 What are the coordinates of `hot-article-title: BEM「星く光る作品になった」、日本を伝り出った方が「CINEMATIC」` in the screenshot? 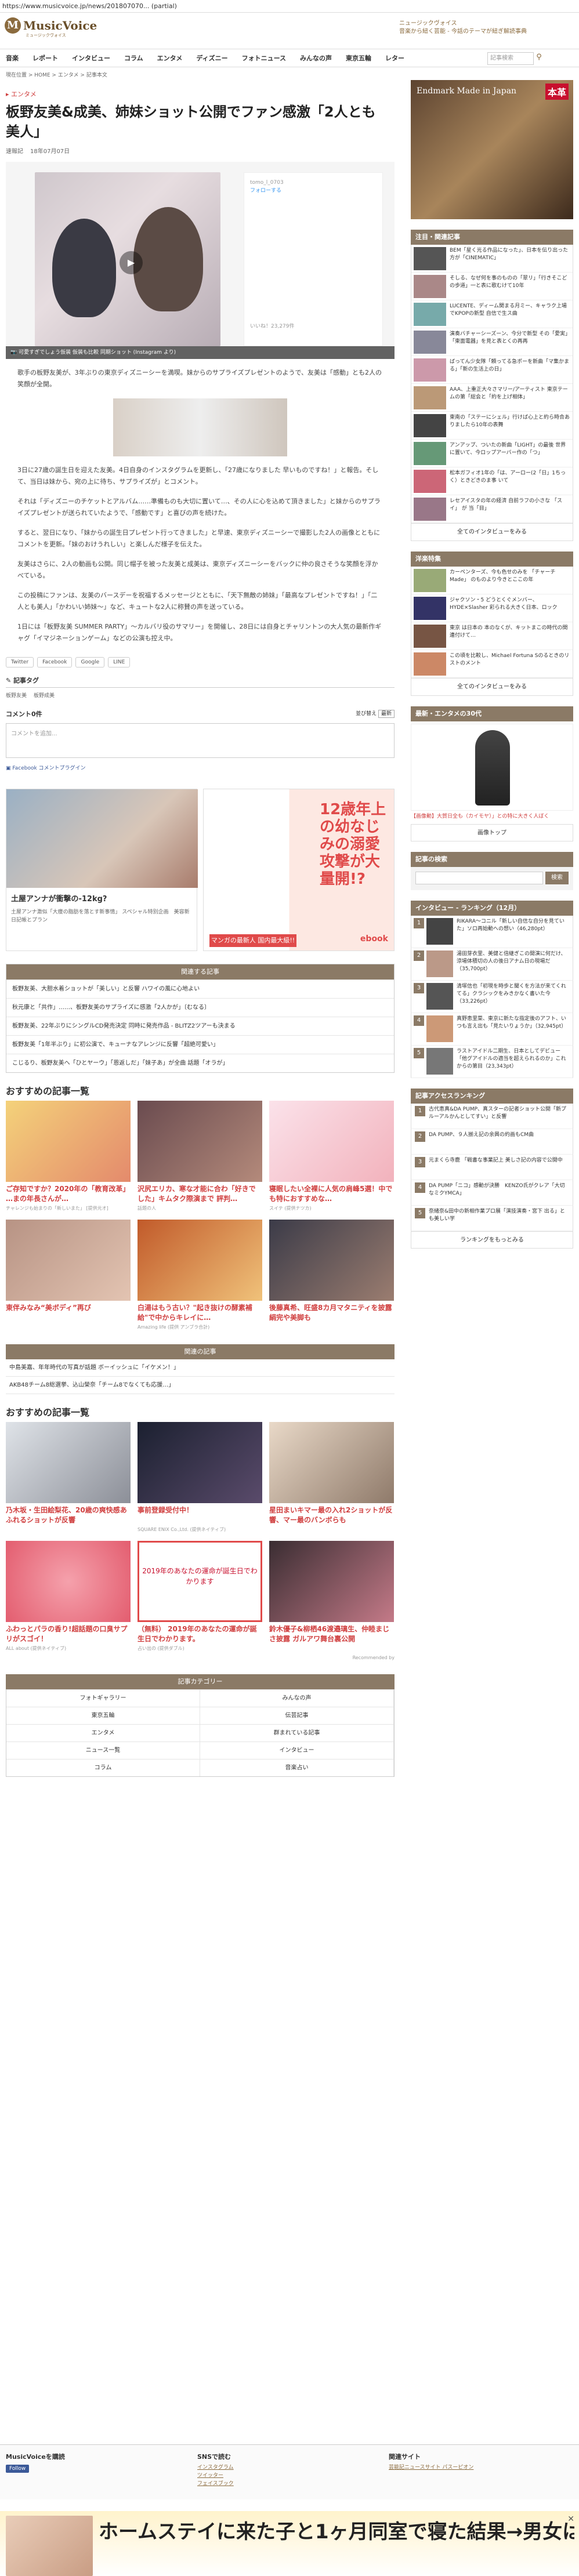 It's located at (510, 258).